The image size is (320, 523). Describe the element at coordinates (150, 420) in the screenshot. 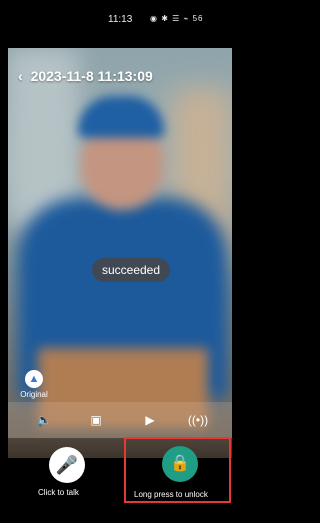

I see `camera-icon: ▶` at that location.